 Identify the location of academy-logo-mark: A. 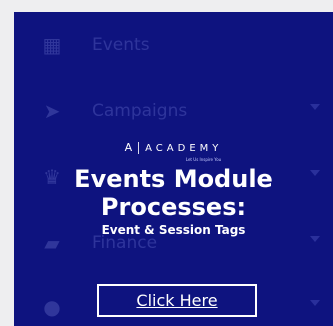
(128, 147).